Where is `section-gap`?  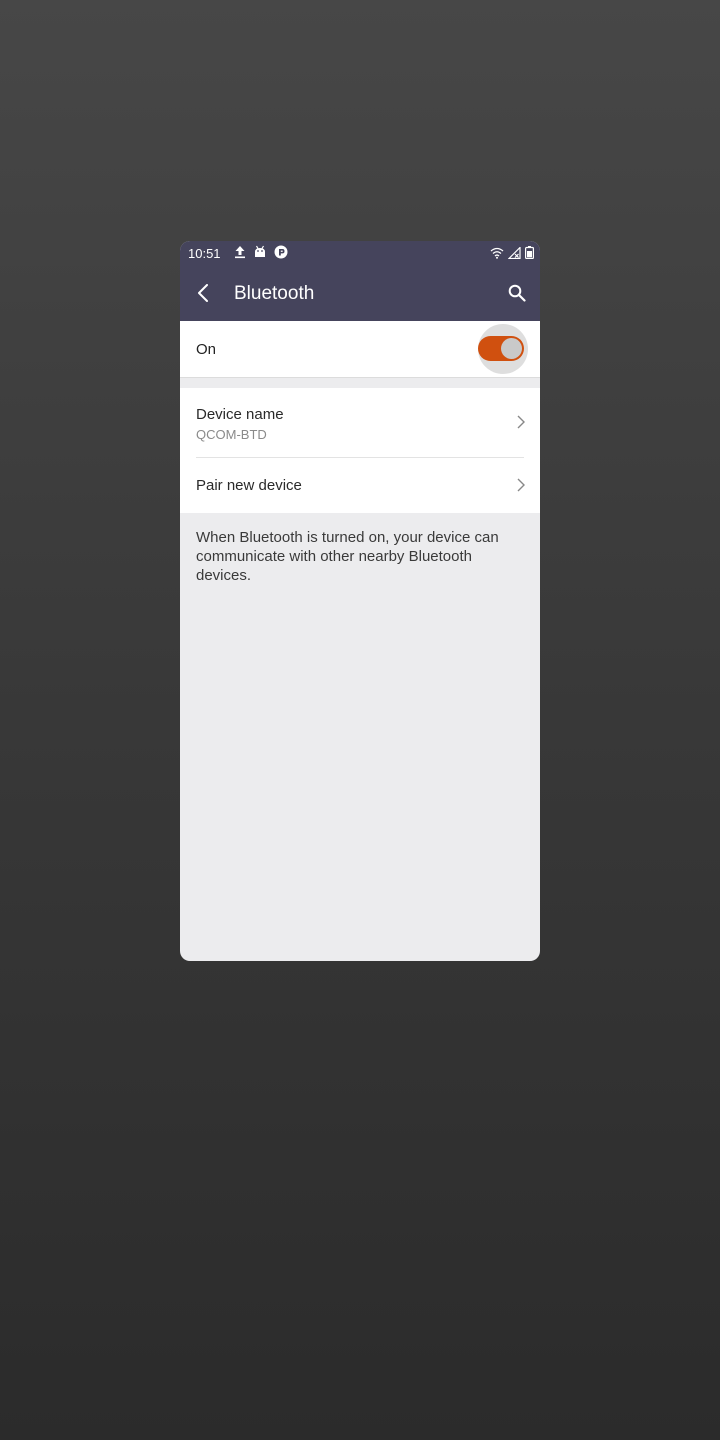 section-gap is located at coordinates (360, 383).